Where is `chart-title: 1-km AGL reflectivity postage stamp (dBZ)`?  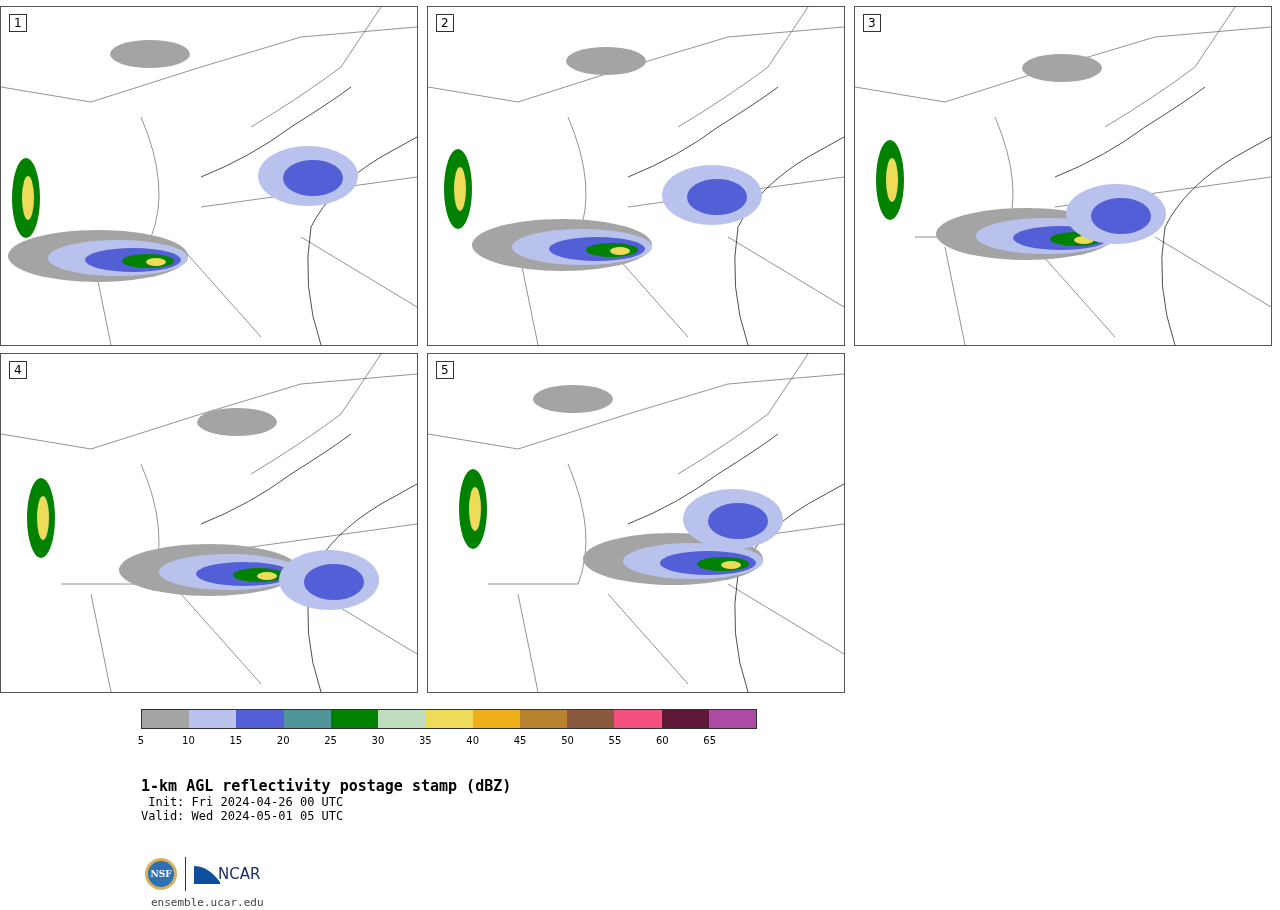 chart-title: 1-km AGL reflectivity postage stamp (dBZ) is located at coordinates (327, 786).